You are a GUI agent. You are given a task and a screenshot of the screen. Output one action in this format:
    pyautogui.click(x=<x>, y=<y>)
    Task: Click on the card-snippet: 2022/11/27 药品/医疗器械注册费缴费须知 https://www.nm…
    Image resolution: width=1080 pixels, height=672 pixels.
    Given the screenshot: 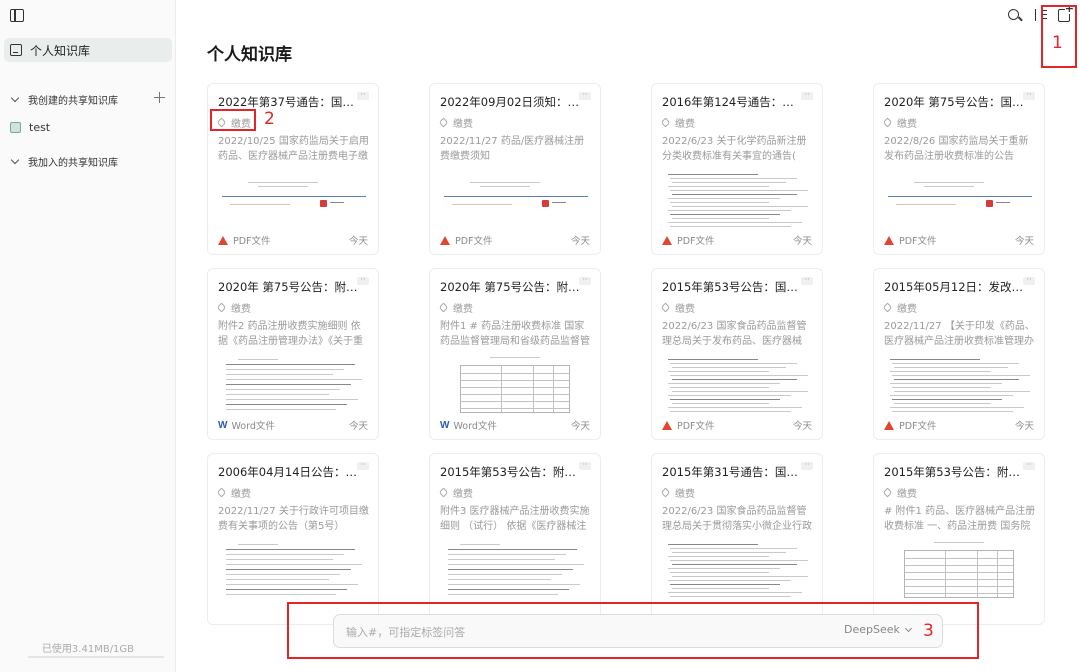 What is the action you would take?
    pyautogui.click(x=512, y=149)
    